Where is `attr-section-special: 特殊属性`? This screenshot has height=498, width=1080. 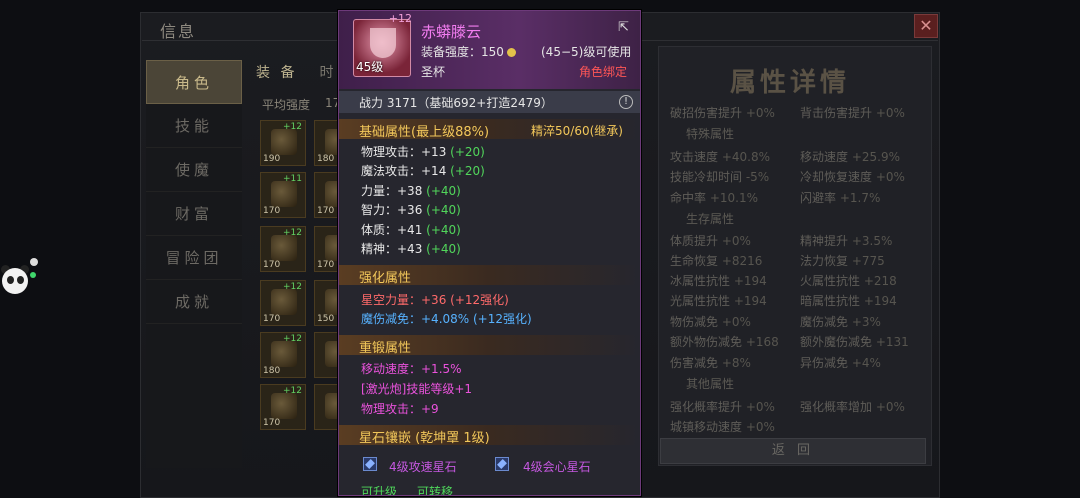 attr-section-special: 特殊属性 is located at coordinates (710, 134).